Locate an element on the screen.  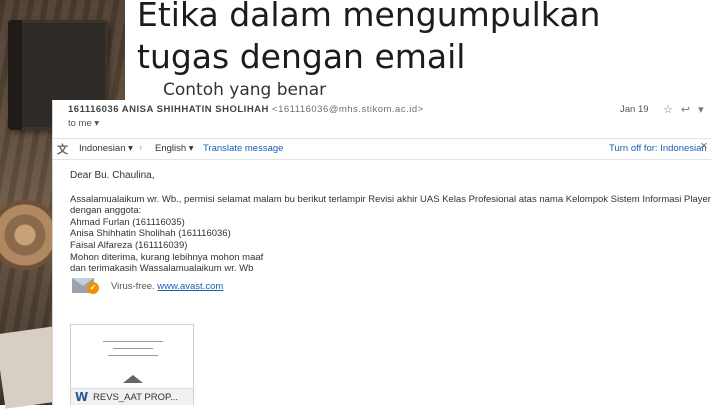
document-preview is located at coordinates (132, 351).